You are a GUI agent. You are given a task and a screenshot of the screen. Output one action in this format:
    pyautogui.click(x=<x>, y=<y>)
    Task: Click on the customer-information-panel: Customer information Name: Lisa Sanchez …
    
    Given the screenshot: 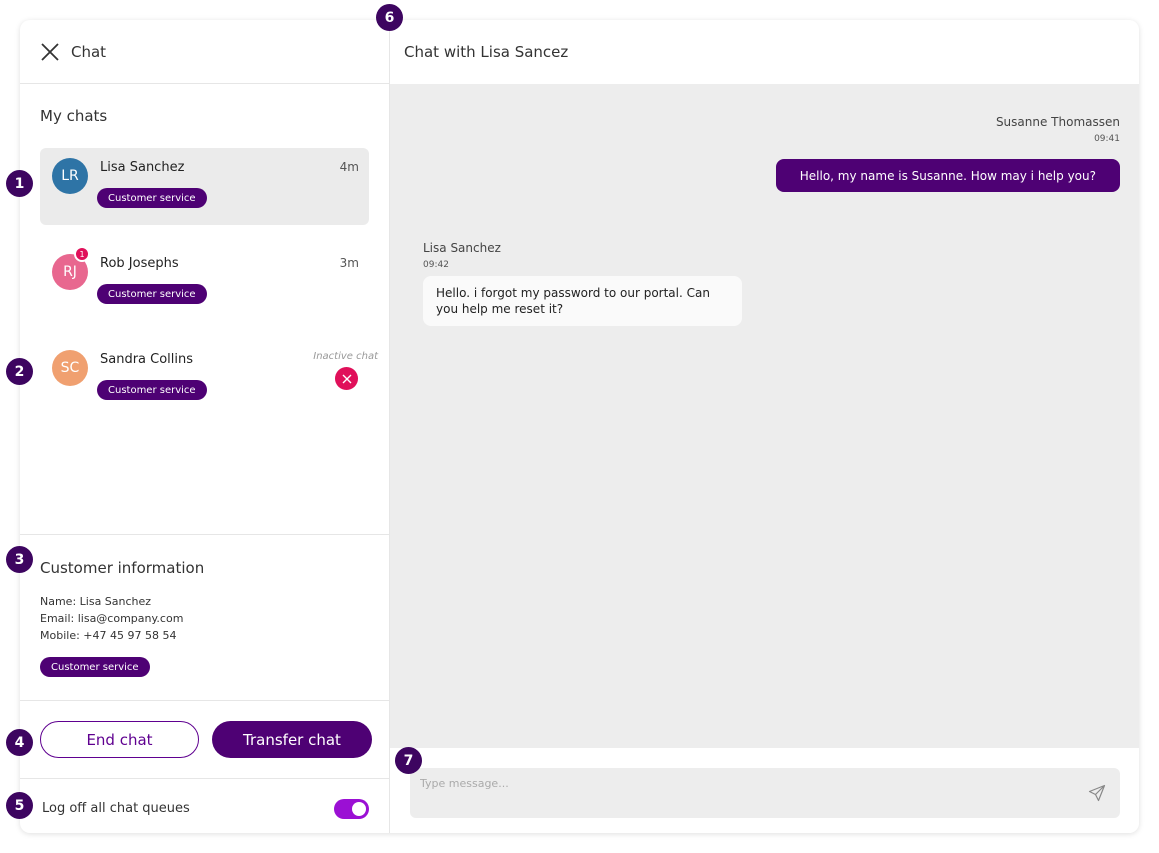 What is the action you would take?
    pyautogui.click(x=204, y=617)
    